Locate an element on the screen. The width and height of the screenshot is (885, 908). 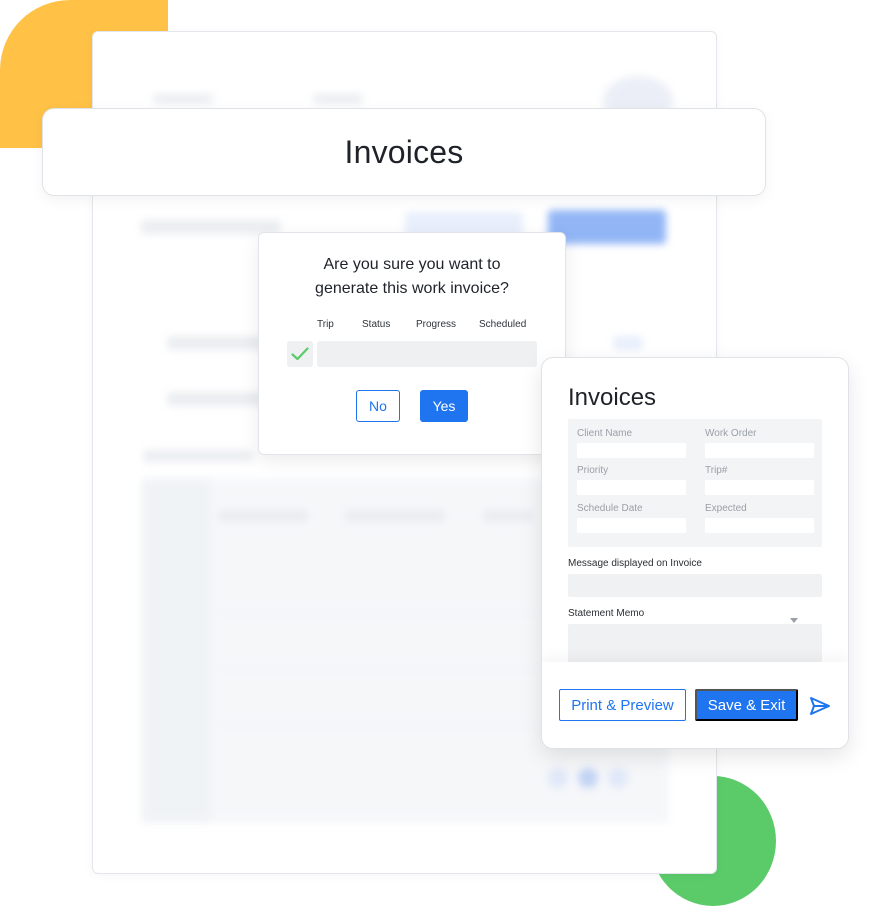
priority-input is located at coordinates (631, 487).